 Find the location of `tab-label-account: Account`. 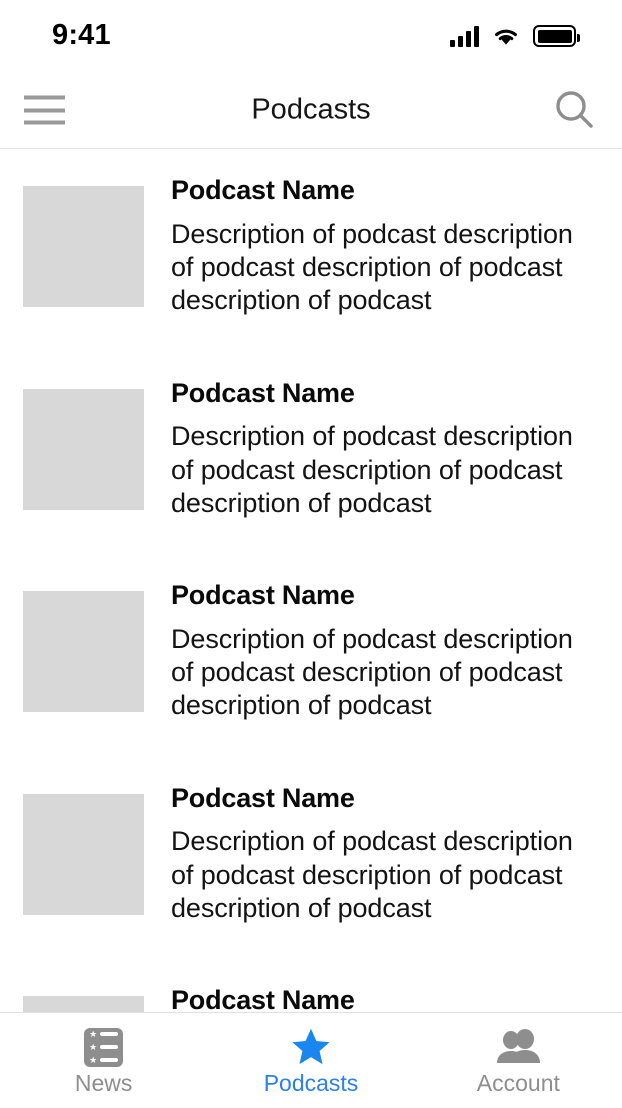

tab-label-account: Account is located at coordinates (518, 1083).